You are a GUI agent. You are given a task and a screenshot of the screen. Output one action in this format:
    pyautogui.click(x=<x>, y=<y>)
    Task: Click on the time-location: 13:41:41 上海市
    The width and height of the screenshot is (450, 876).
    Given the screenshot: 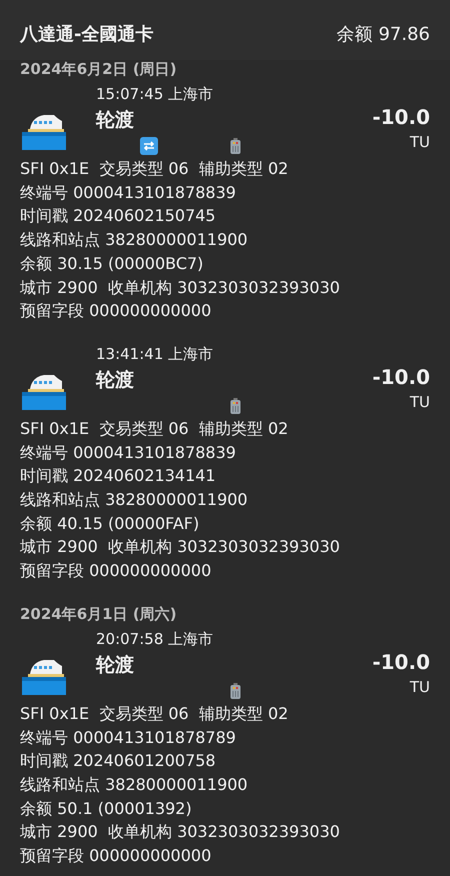 What is the action you would take?
    pyautogui.click(x=155, y=354)
    